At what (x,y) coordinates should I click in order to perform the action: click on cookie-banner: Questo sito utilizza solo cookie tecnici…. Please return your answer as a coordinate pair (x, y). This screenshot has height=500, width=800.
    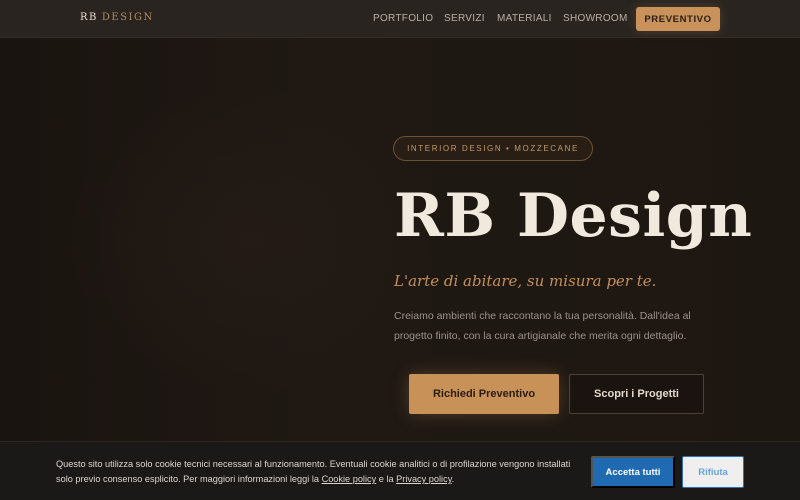
    Looking at the image, I should click on (400, 470).